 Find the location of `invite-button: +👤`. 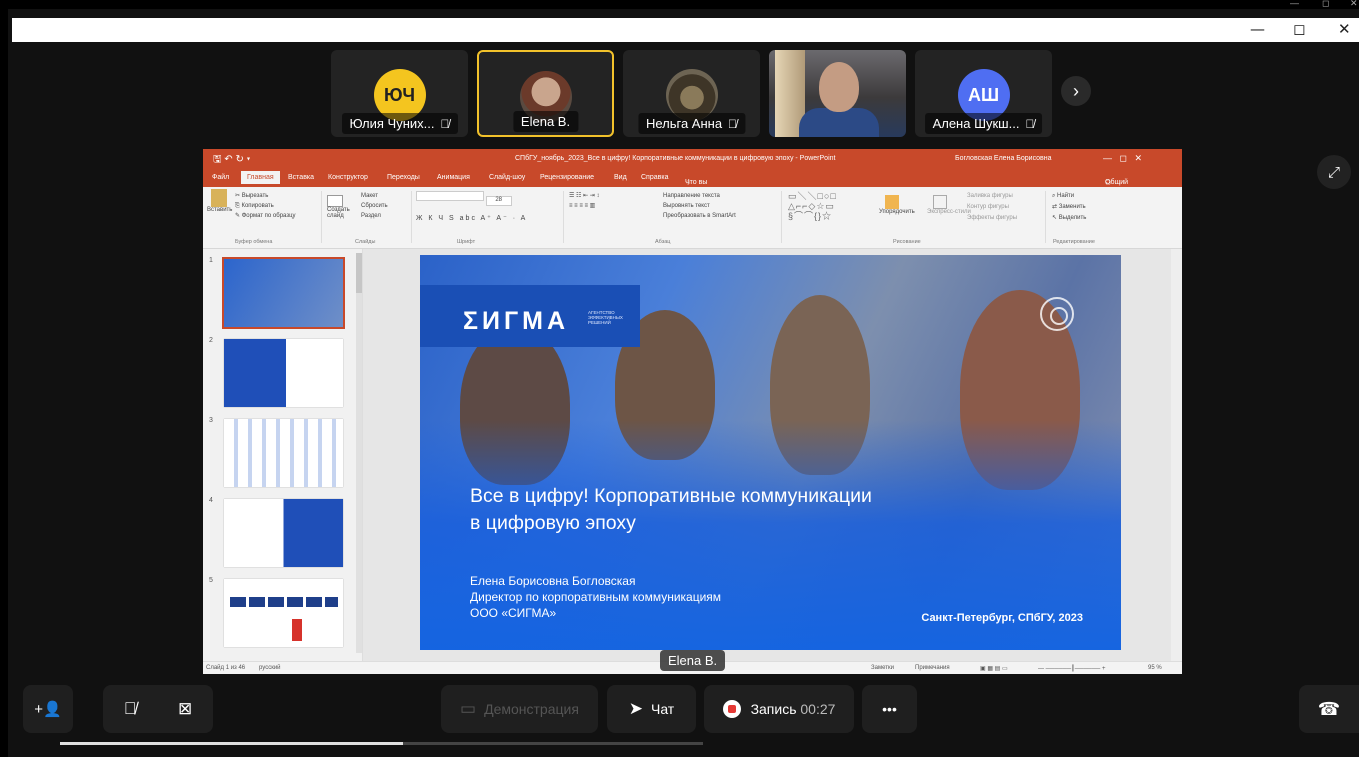

invite-button: +👤 is located at coordinates (48, 709).